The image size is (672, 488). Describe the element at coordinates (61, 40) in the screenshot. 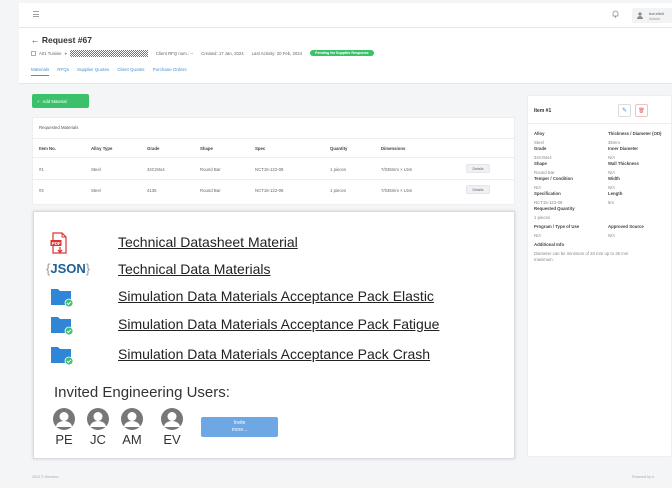

I see `page-title: ← Request #67` at that location.